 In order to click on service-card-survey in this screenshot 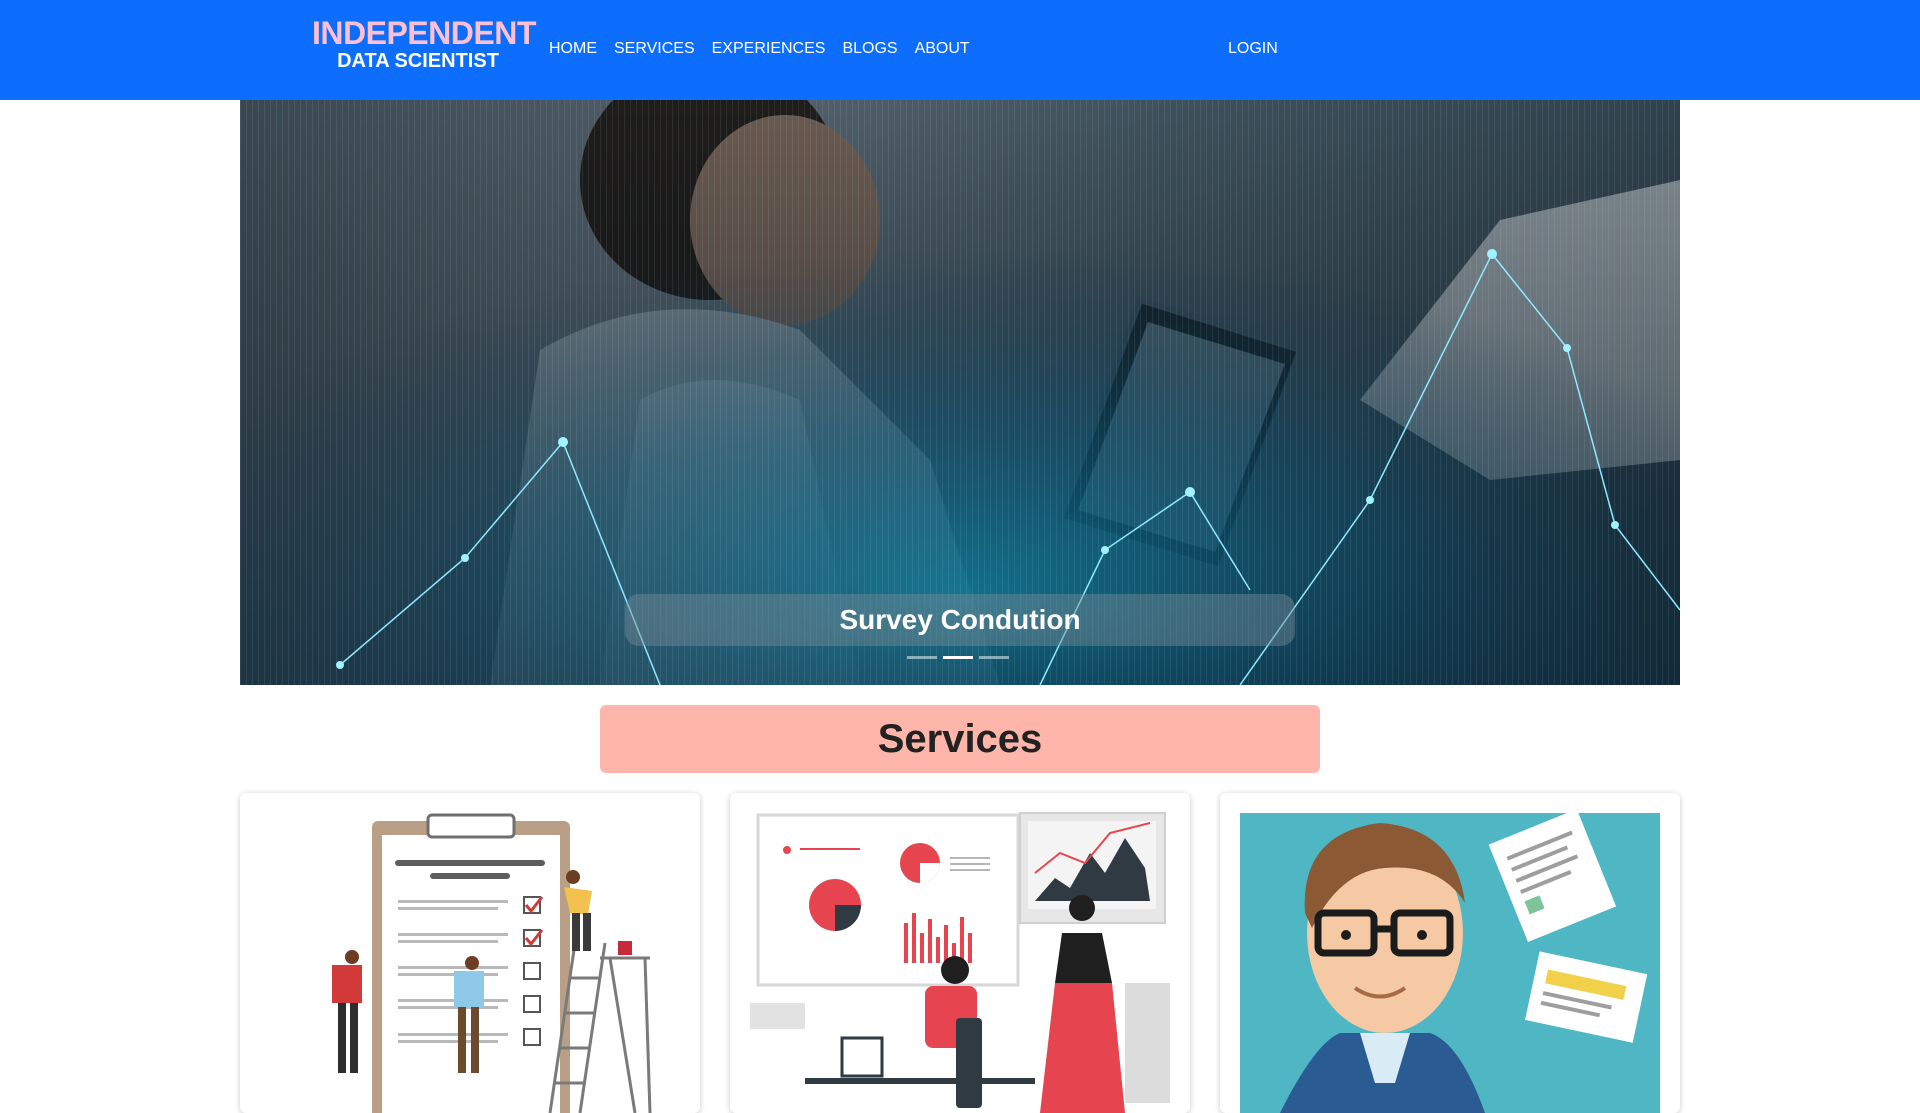, I will do `click(470, 953)`.